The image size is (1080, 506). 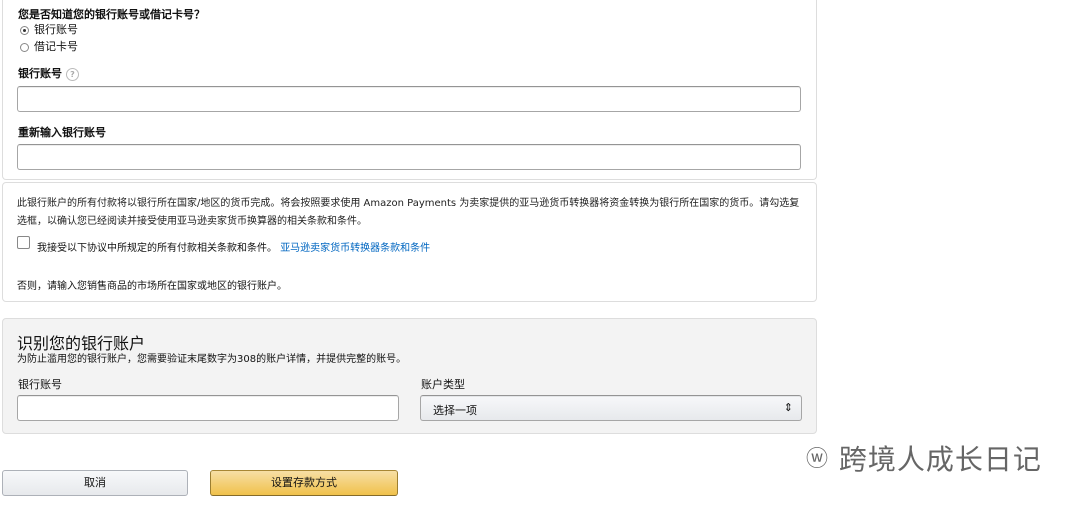 What do you see at coordinates (611, 408) in the screenshot?
I see `account-type-select: 选择一项 ⇕` at bounding box center [611, 408].